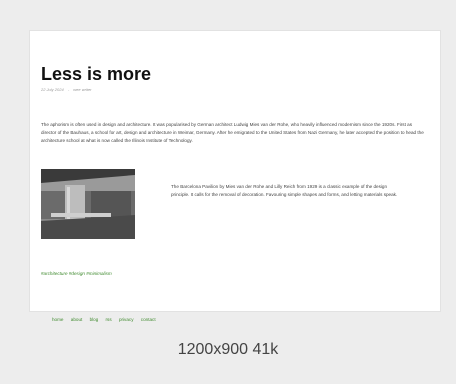 Image resolution: width=456 pixels, height=384 pixels. What do you see at coordinates (148, 319) in the screenshot?
I see `footer-link-contact: contact` at bounding box center [148, 319].